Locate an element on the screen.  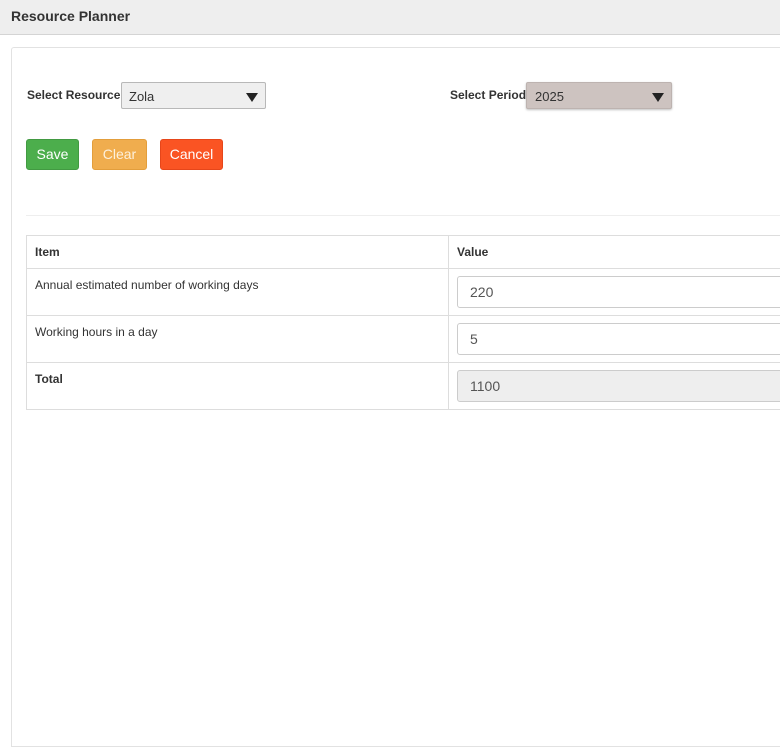
working-hours-input is located at coordinates (618, 339).